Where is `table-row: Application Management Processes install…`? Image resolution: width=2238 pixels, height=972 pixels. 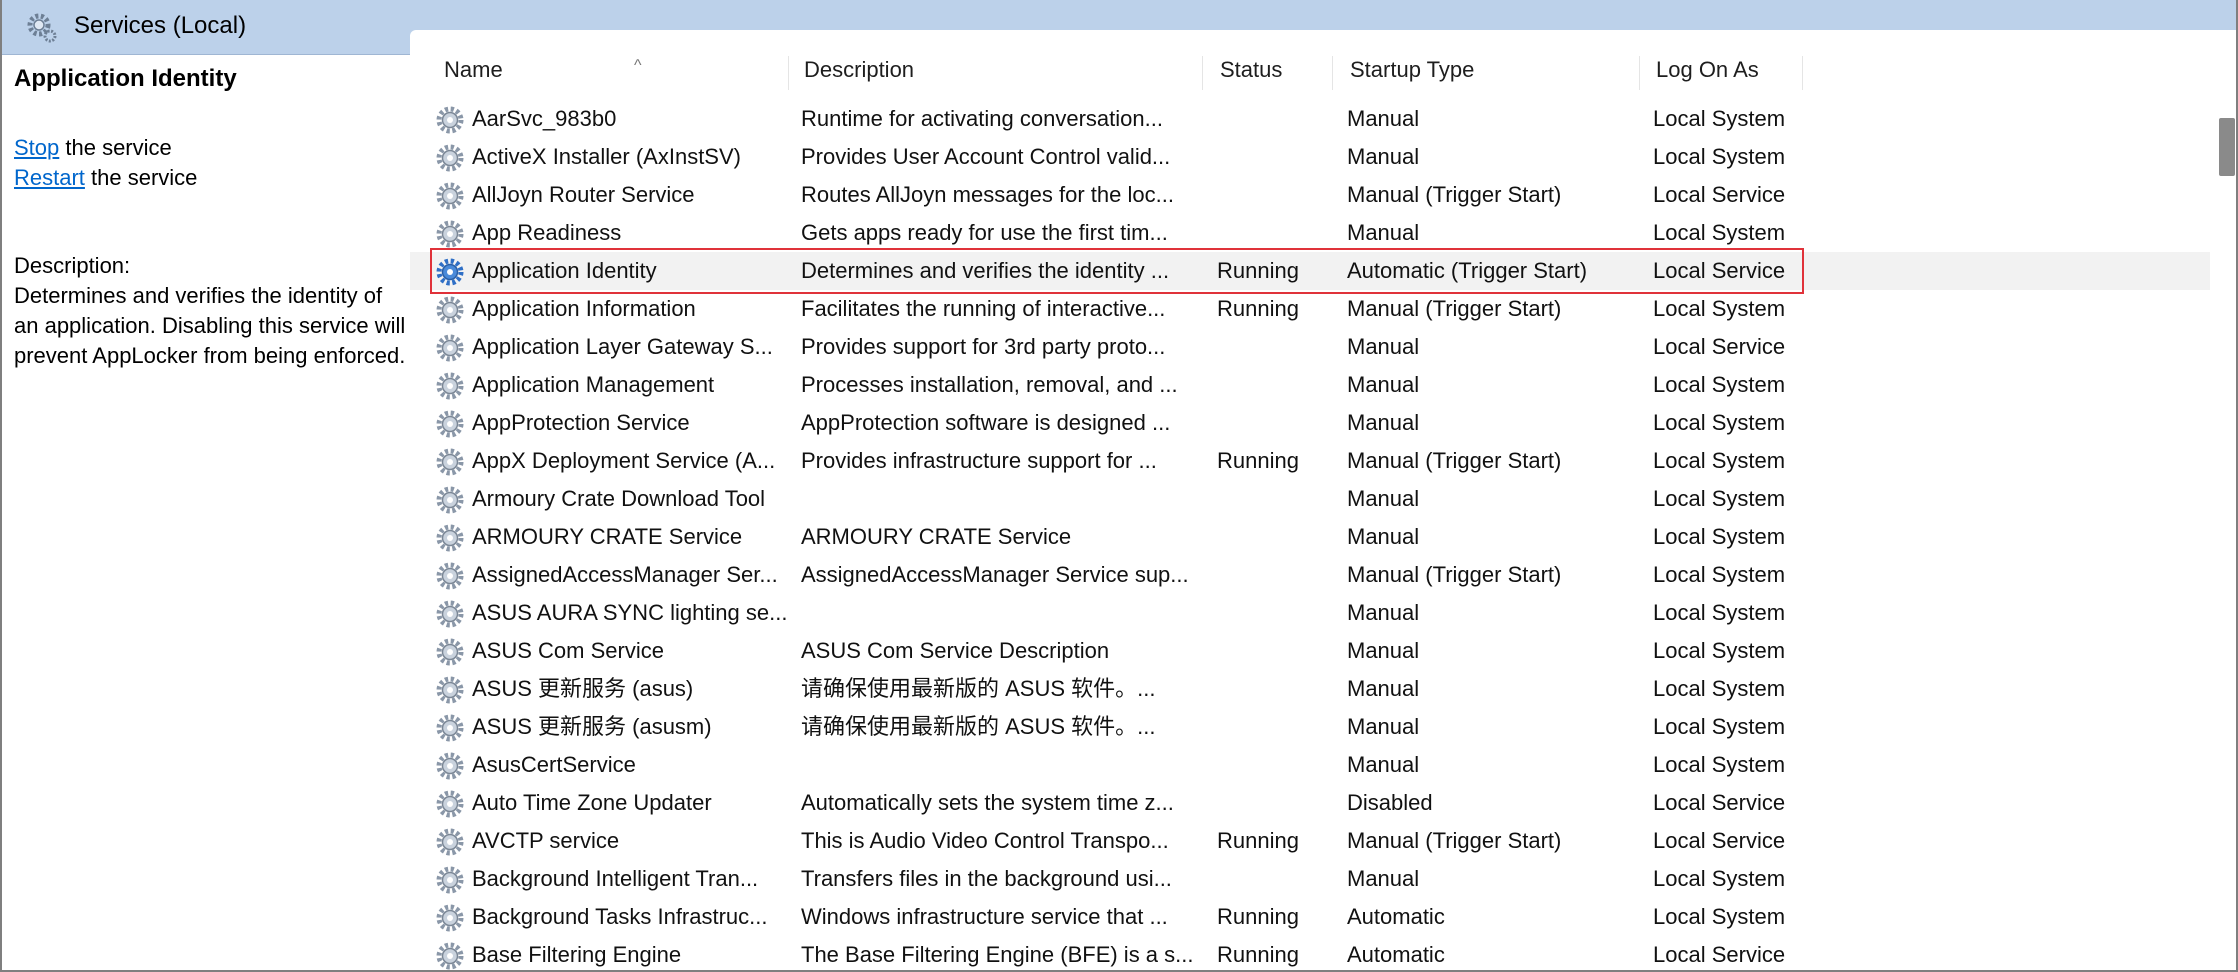
table-row: Application Management Processes install… is located at coordinates (1310, 385).